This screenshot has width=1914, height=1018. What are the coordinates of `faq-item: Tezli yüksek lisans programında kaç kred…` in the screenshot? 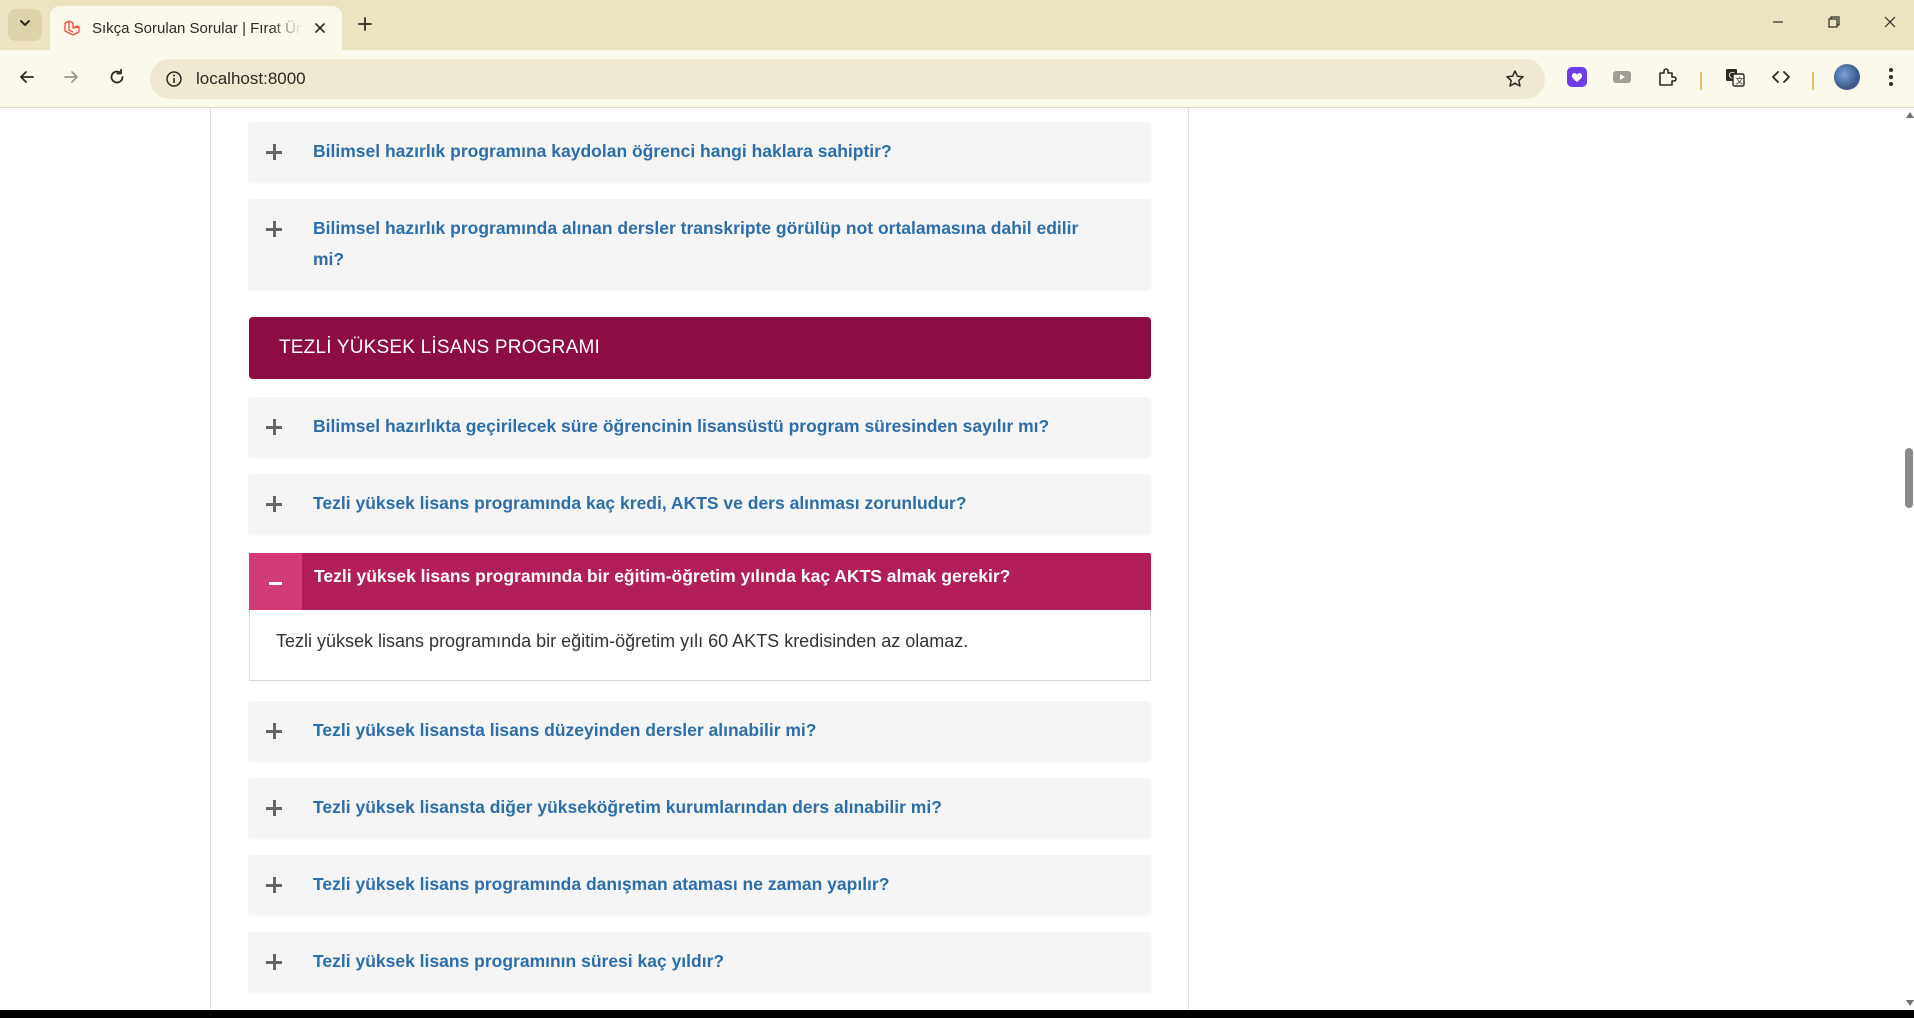 It's located at (699, 504).